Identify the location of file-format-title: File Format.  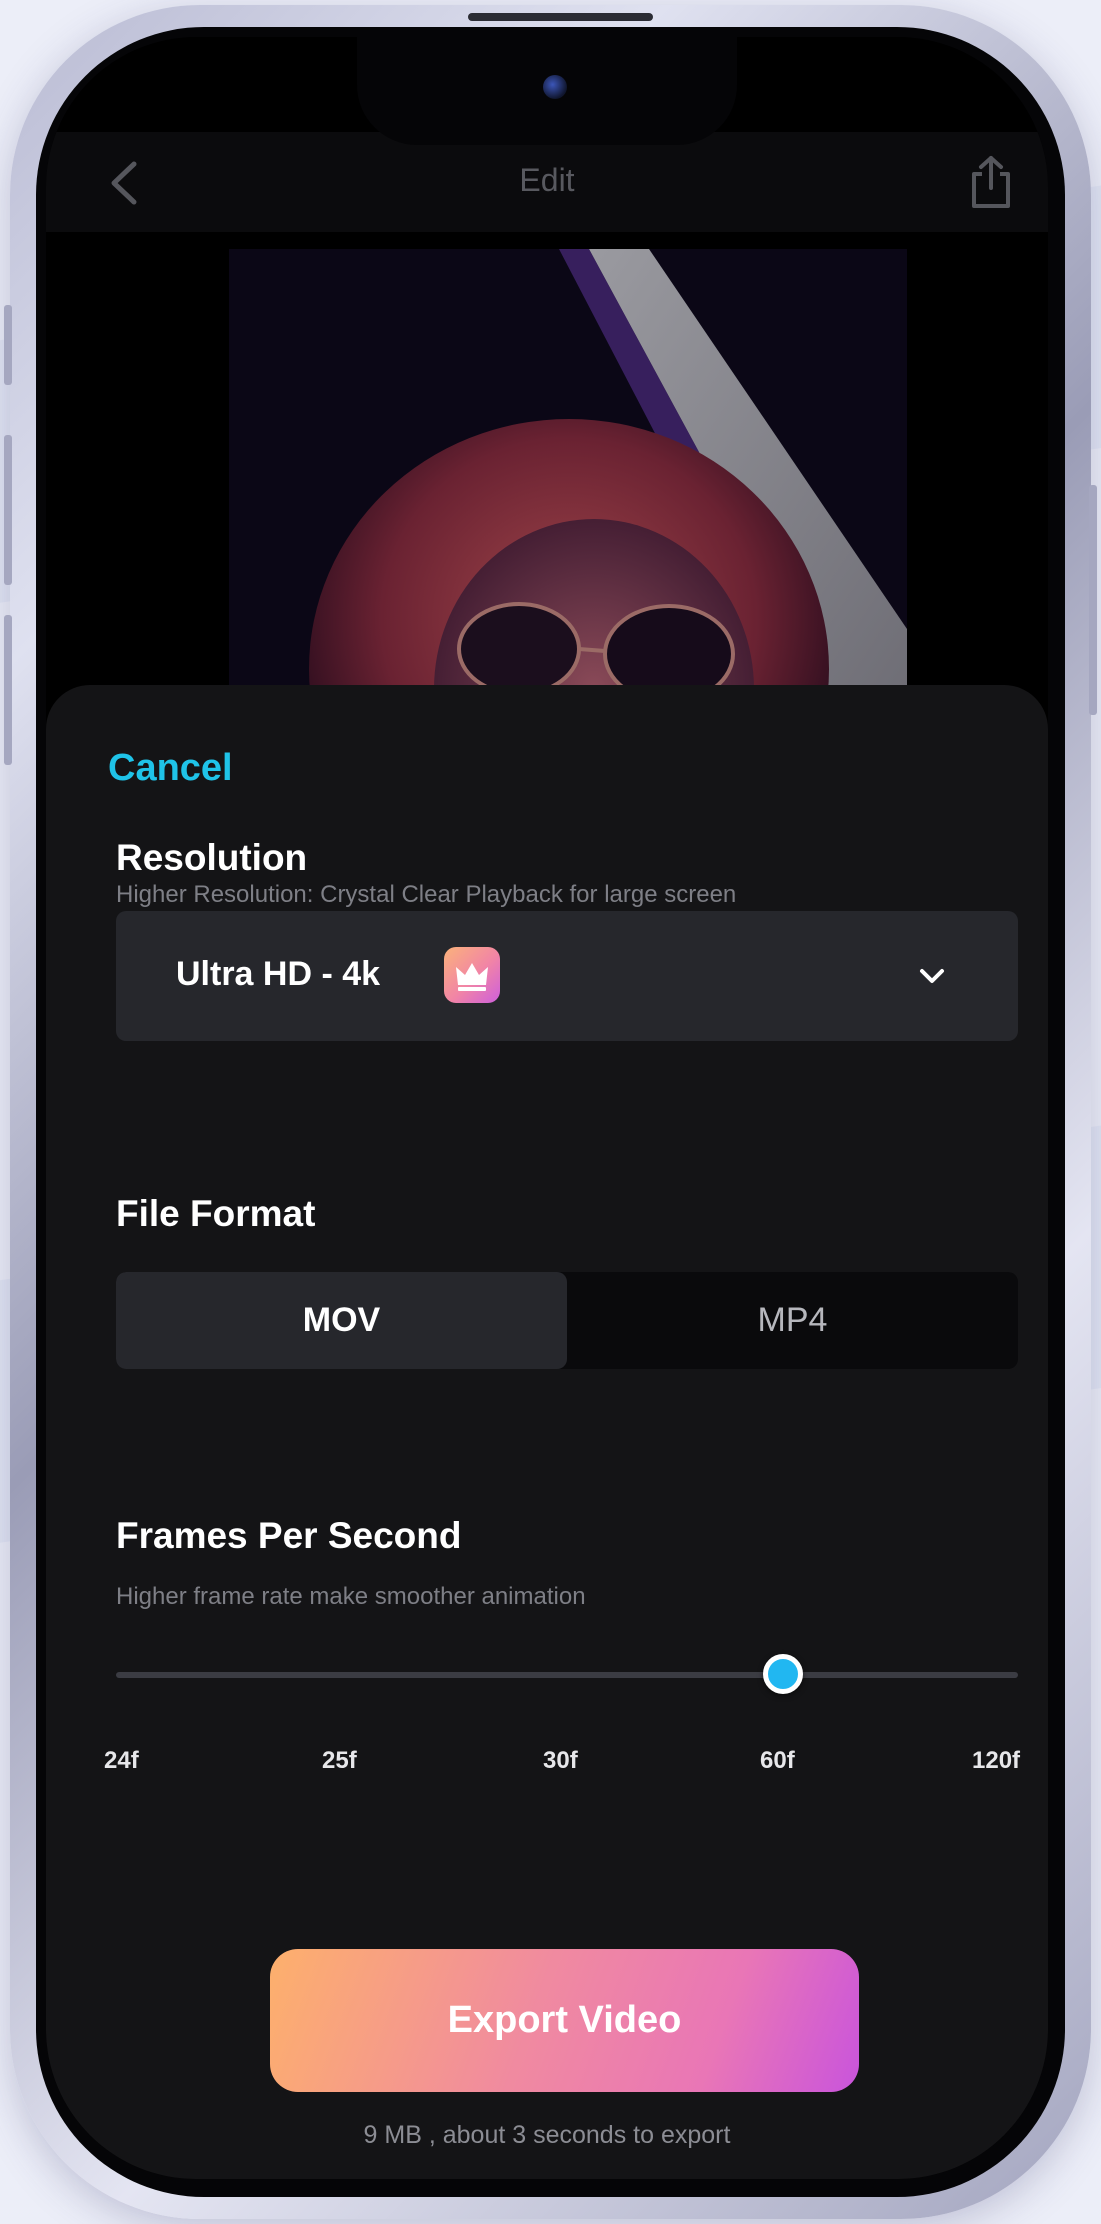
(216, 1213).